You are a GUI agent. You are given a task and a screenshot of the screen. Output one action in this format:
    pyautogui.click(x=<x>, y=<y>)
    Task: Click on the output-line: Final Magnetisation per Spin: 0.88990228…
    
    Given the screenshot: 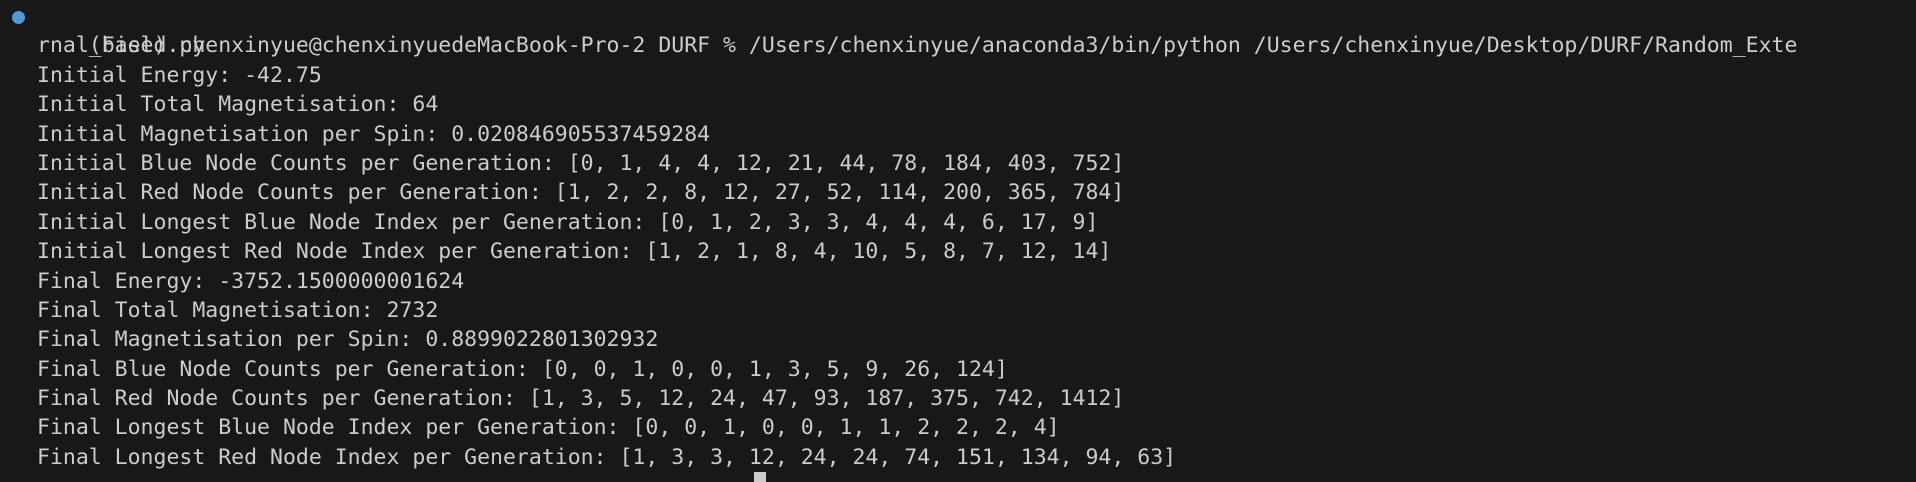 What is the action you would take?
    pyautogui.click(x=348, y=340)
    